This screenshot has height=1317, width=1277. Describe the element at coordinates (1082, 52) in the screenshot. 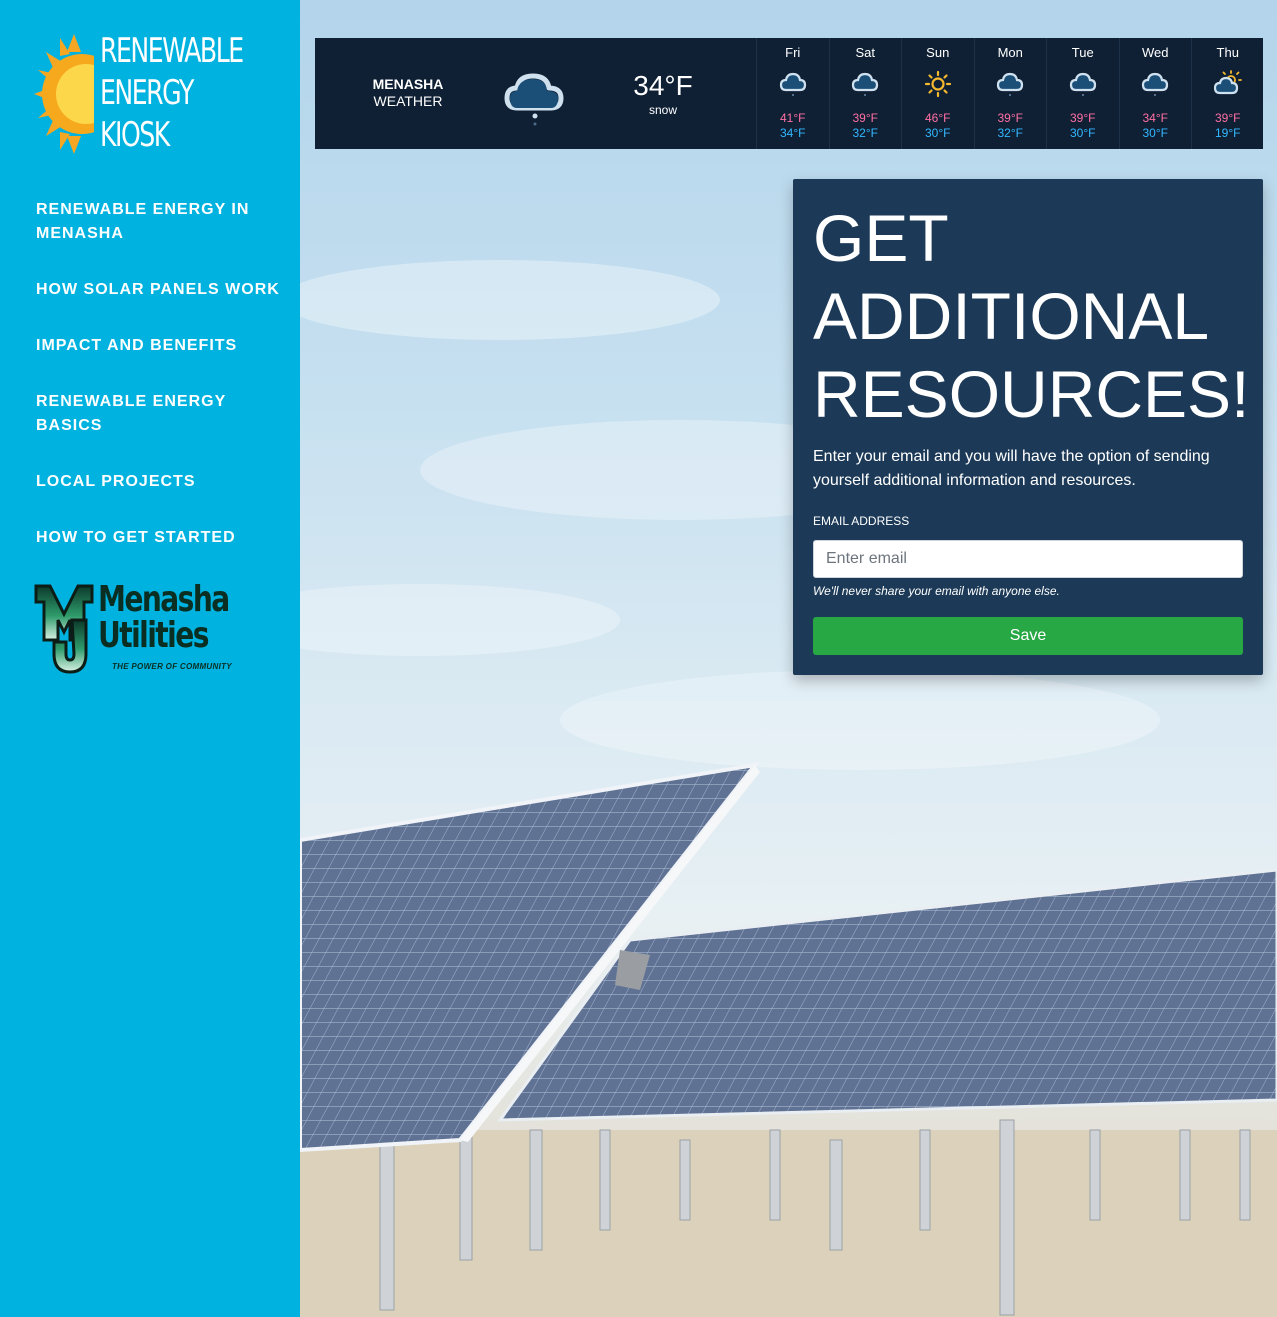

I see `forecast-day-name: Tue` at that location.